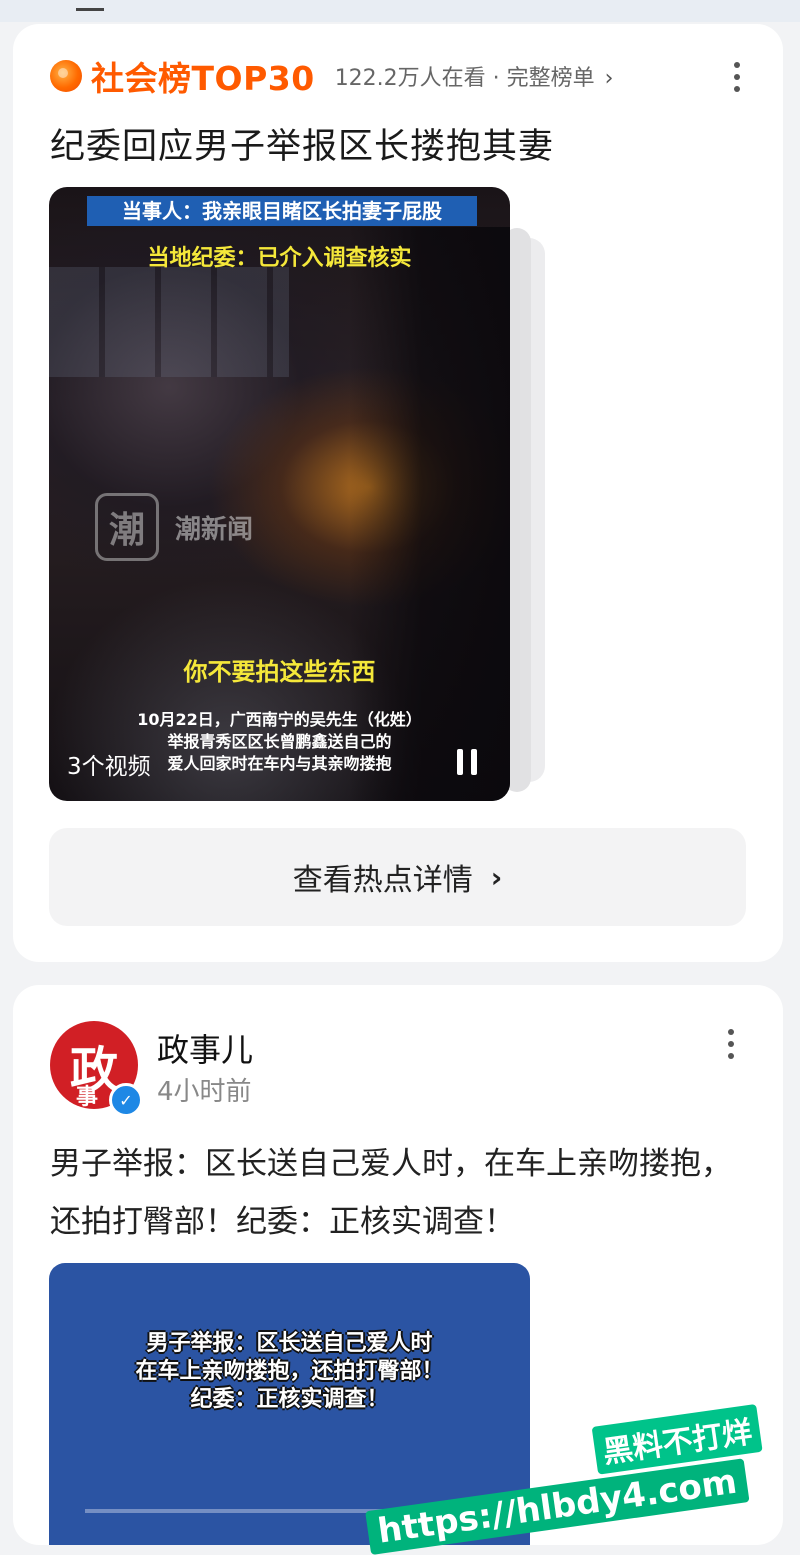 This screenshot has width=800, height=1555. I want to click on hotlist-header: 社会榜TOP30 122.2万人在看 · 完整榜单 ›, so click(332, 77).